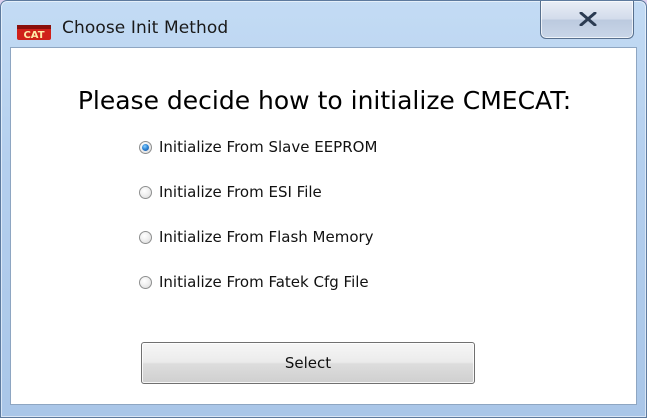 This screenshot has width=647, height=418. I want to click on select-button: Select, so click(308, 363).